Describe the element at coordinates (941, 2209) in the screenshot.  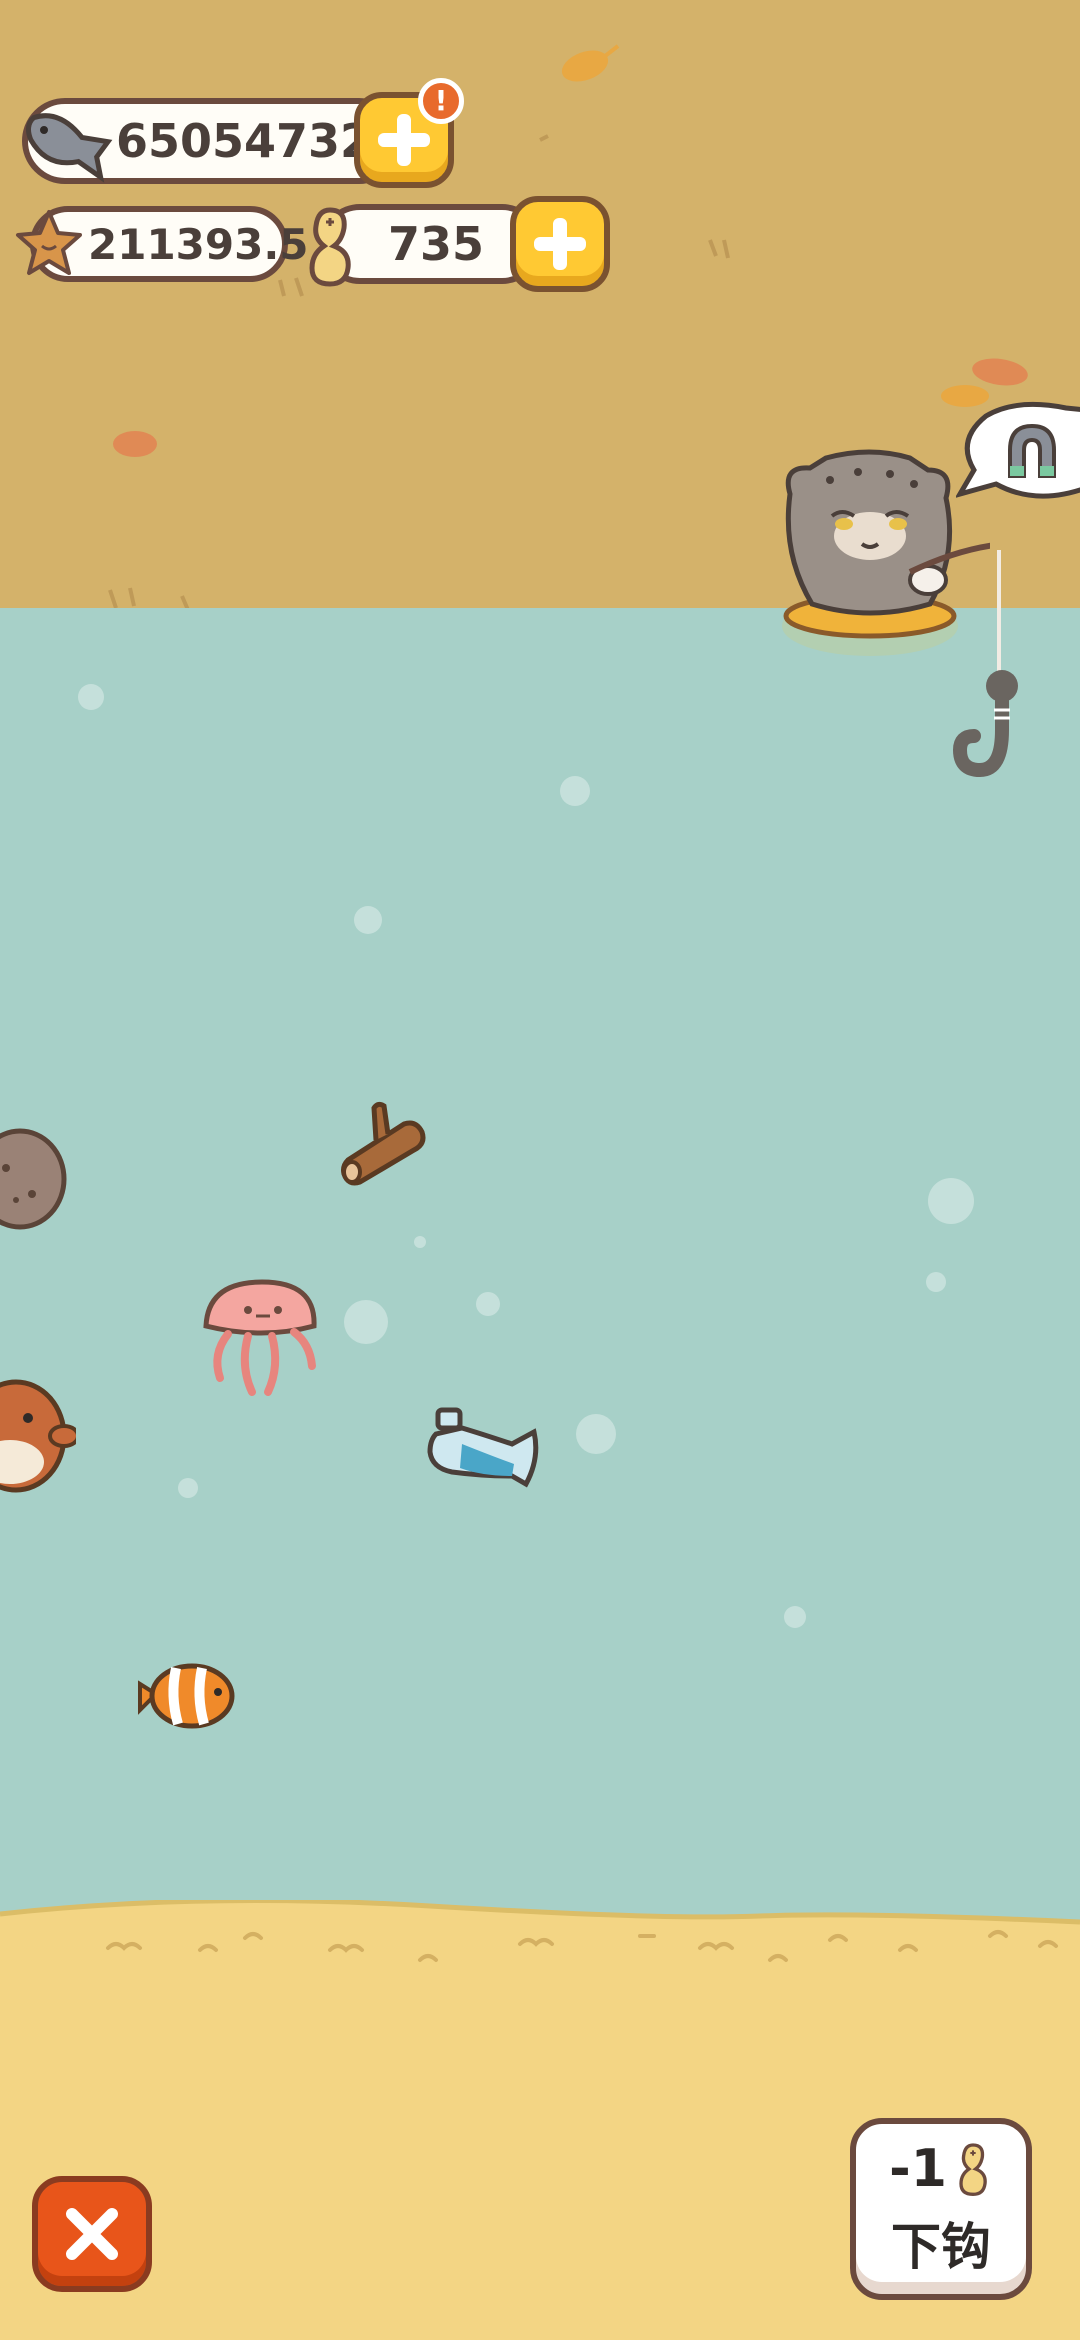
I see `cast-hook-button: -1 下钩` at that location.